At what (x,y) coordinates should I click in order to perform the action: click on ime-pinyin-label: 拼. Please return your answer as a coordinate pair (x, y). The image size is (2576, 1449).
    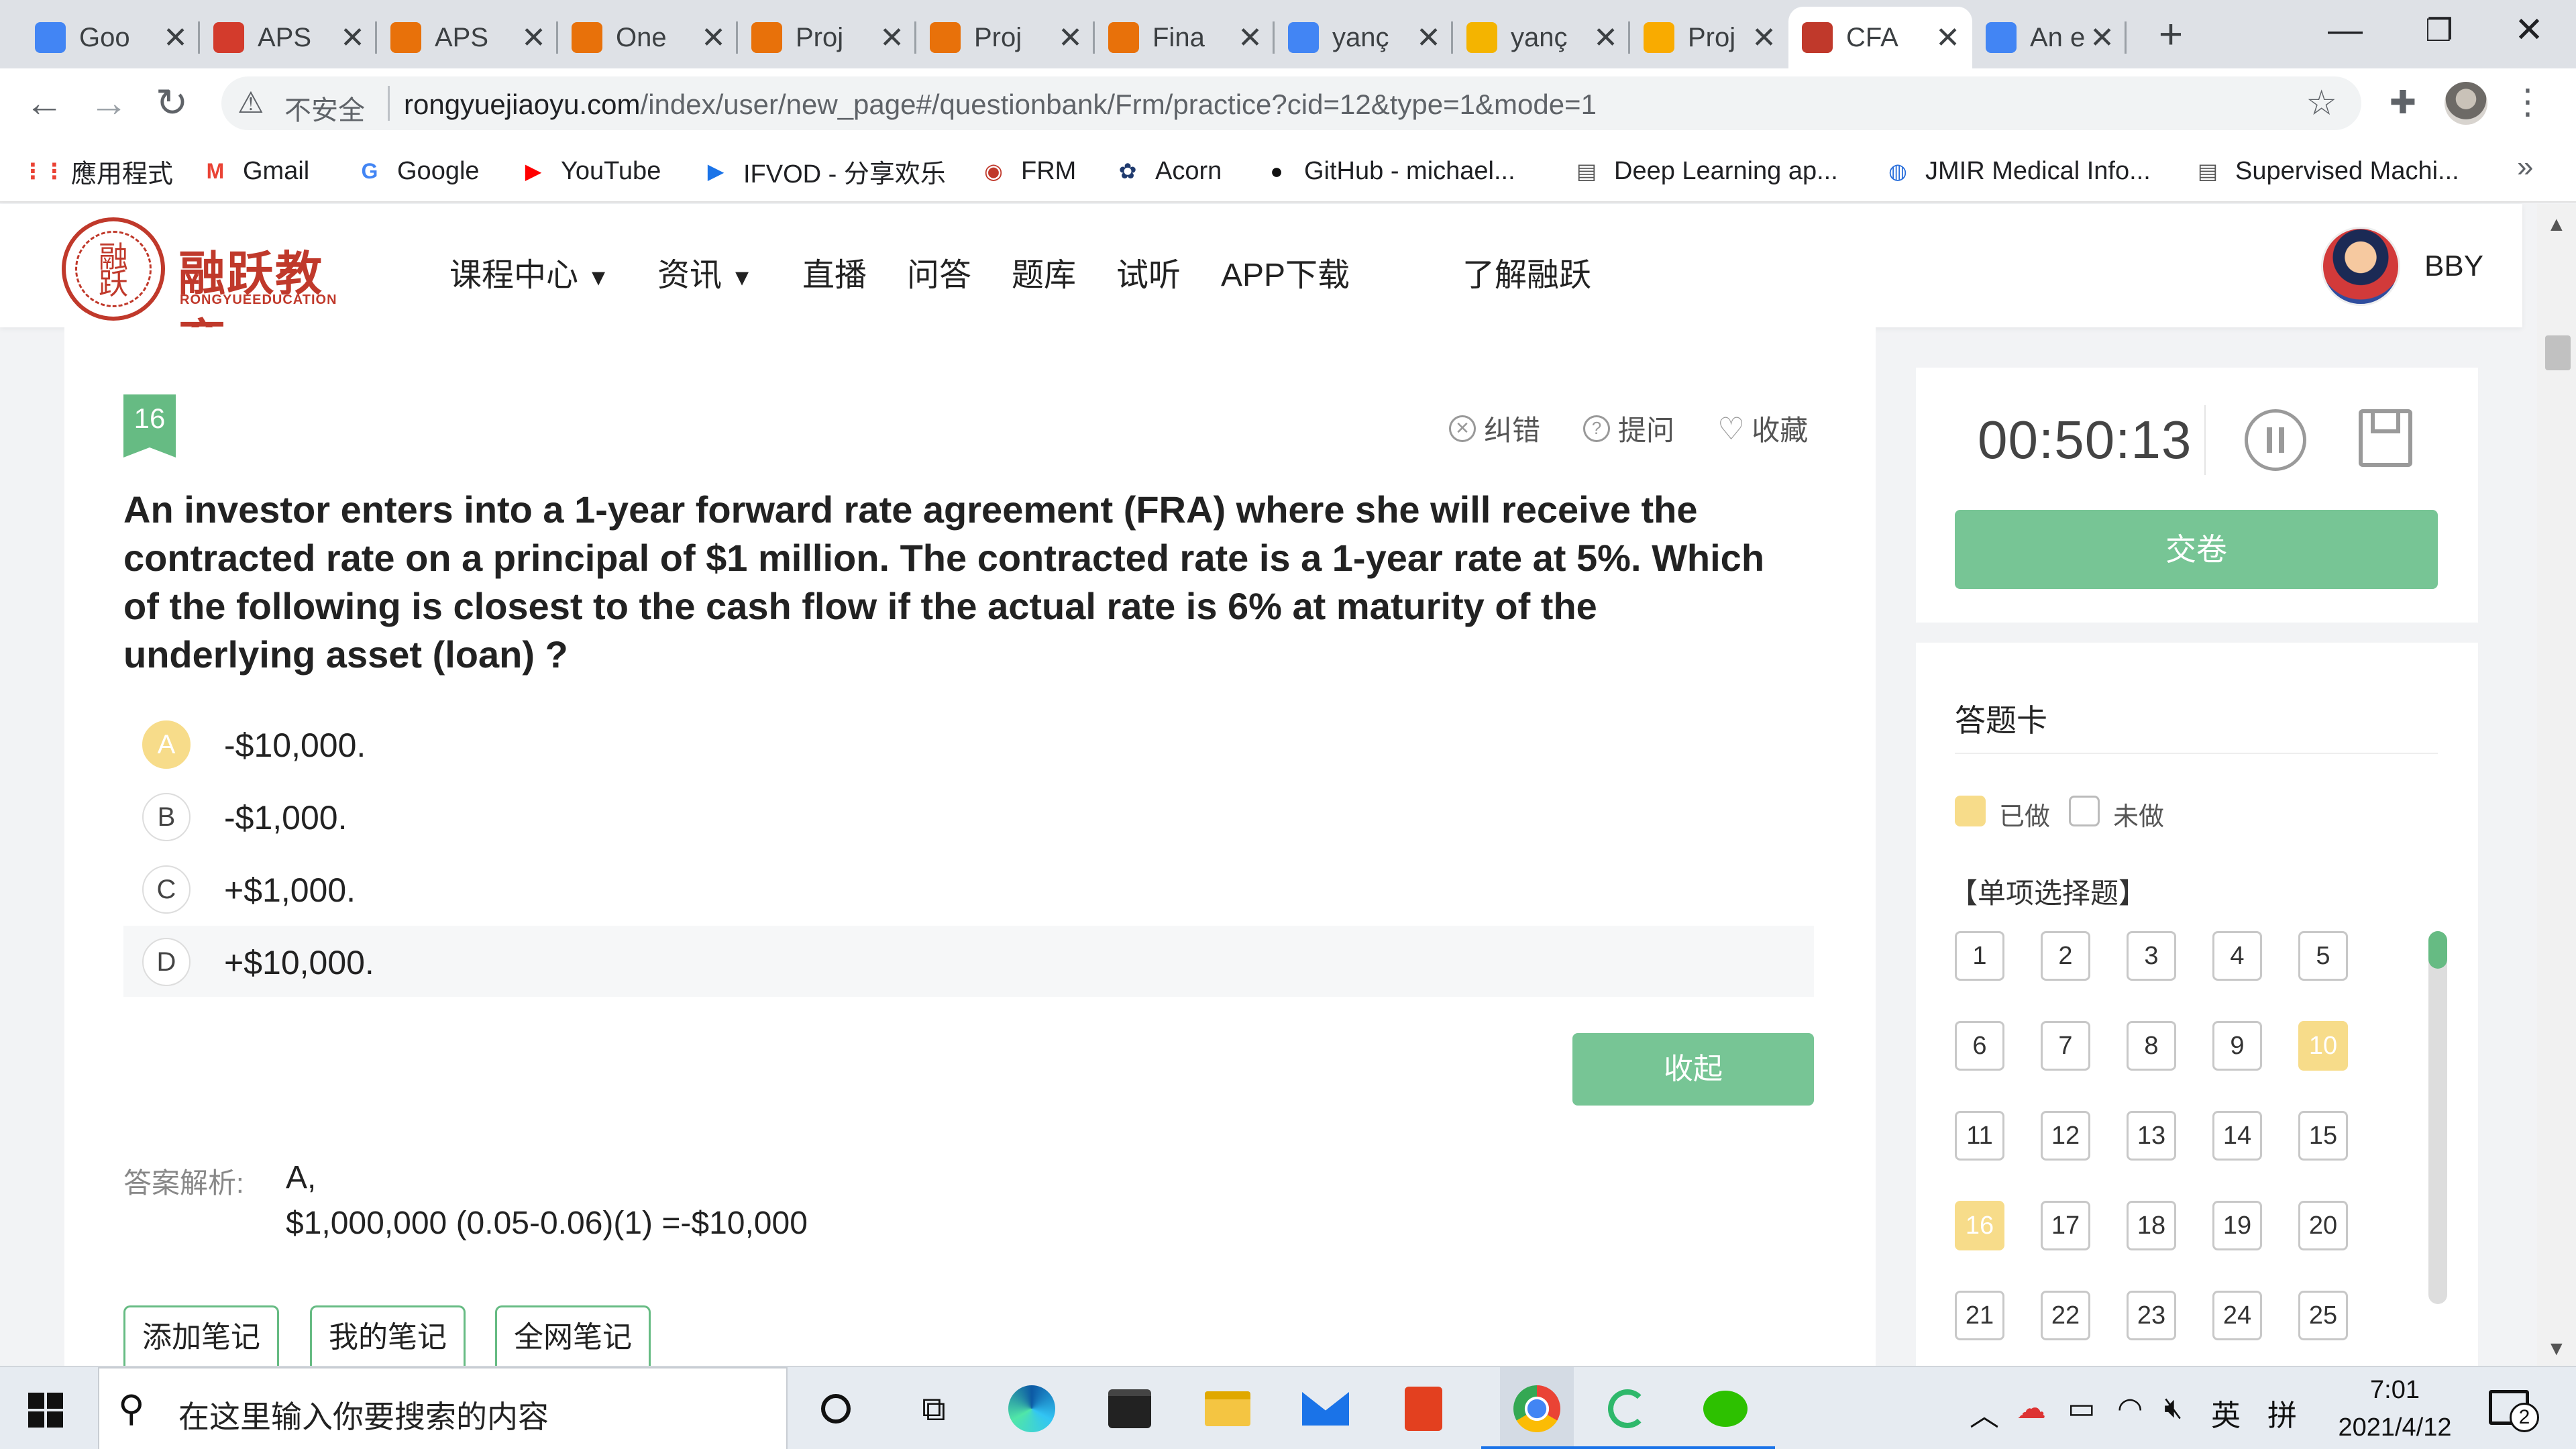
    Looking at the image, I should click on (2282, 1412).